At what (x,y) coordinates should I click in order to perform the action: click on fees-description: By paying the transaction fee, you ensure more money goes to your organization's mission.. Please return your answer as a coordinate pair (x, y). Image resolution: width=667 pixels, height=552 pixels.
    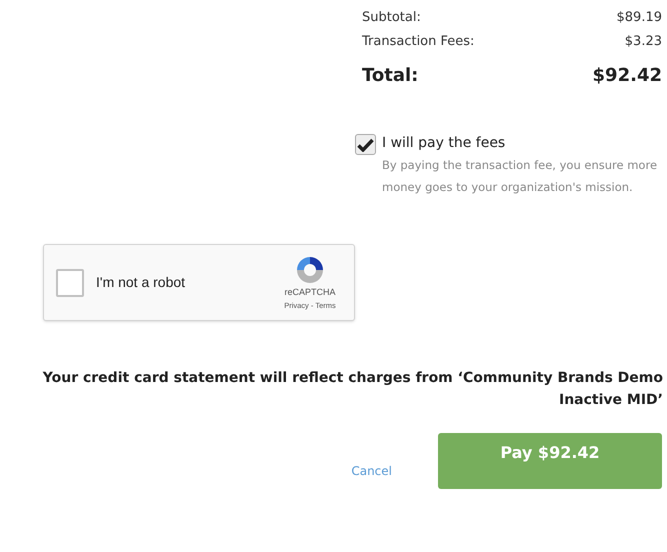
    Looking at the image, I should click on (520, 176).